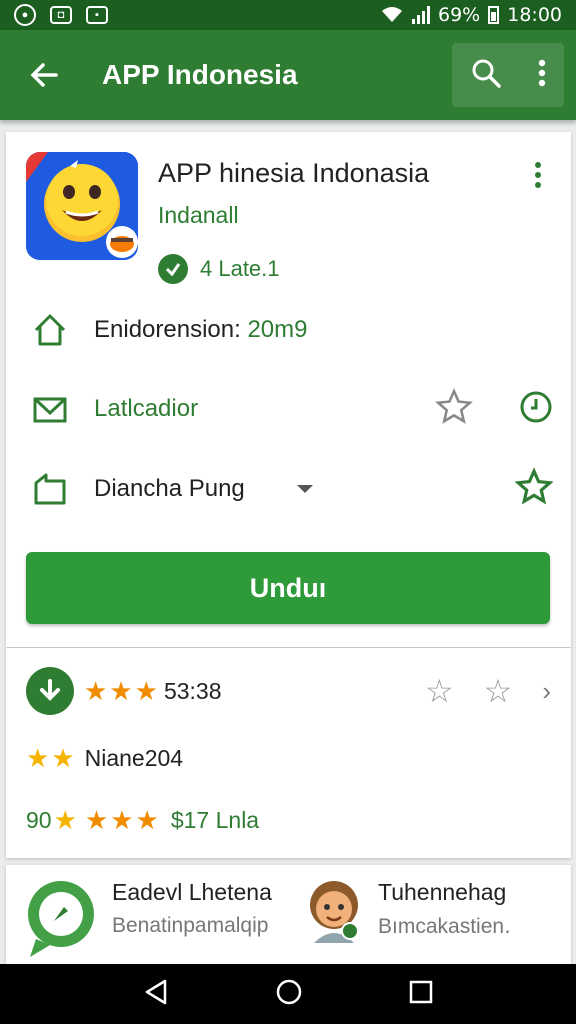 Image resolution: width=576 pixels, height=1024 pixels. Describe the element at coordinates (408, 911) in the screenshot. I see `related-app-item: Tuhennehag Bımcakastien․` at that location.